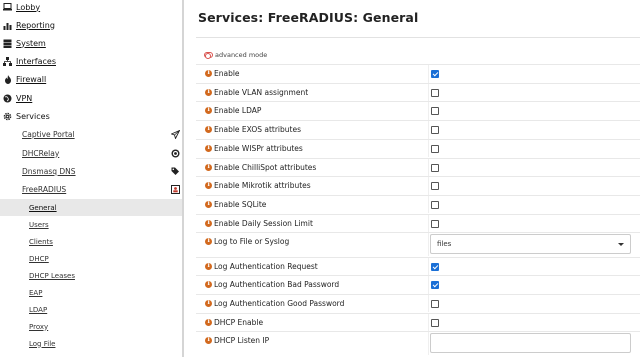 The width and height of the screenshot is (640, 357). I want to click on sidebar-scrollbar, so click(183, 178).